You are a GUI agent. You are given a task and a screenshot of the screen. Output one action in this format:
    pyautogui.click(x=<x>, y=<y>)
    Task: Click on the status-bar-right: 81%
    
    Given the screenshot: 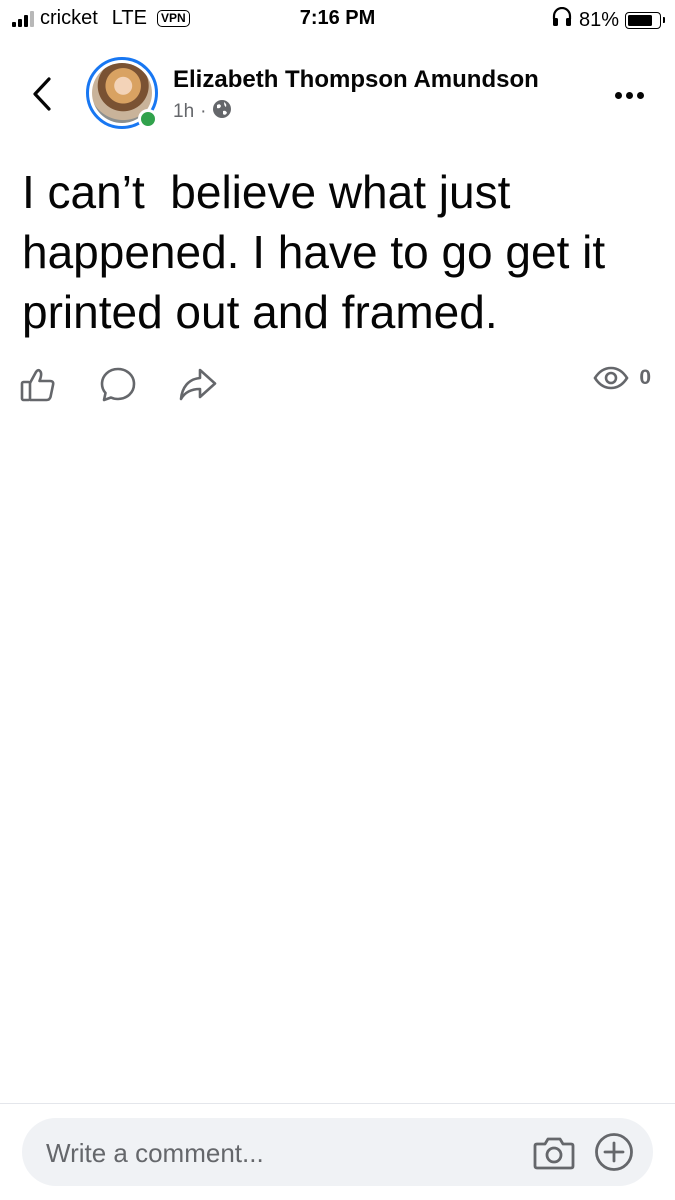 What is the action you would take?
    pyautogui.click(x=608, y=19)
    